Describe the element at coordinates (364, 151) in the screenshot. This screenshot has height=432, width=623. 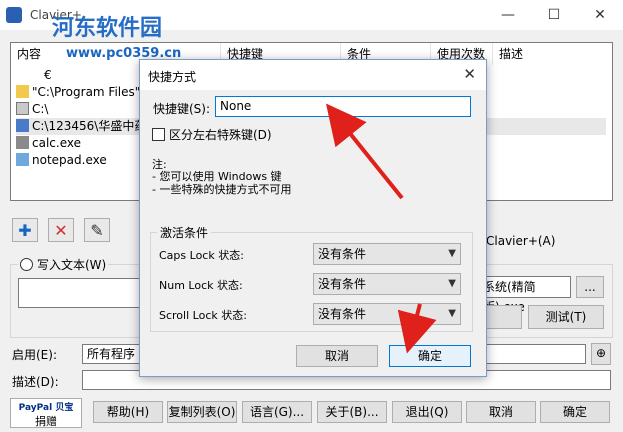
I see `arrow-to-shortcut-input` at that location.